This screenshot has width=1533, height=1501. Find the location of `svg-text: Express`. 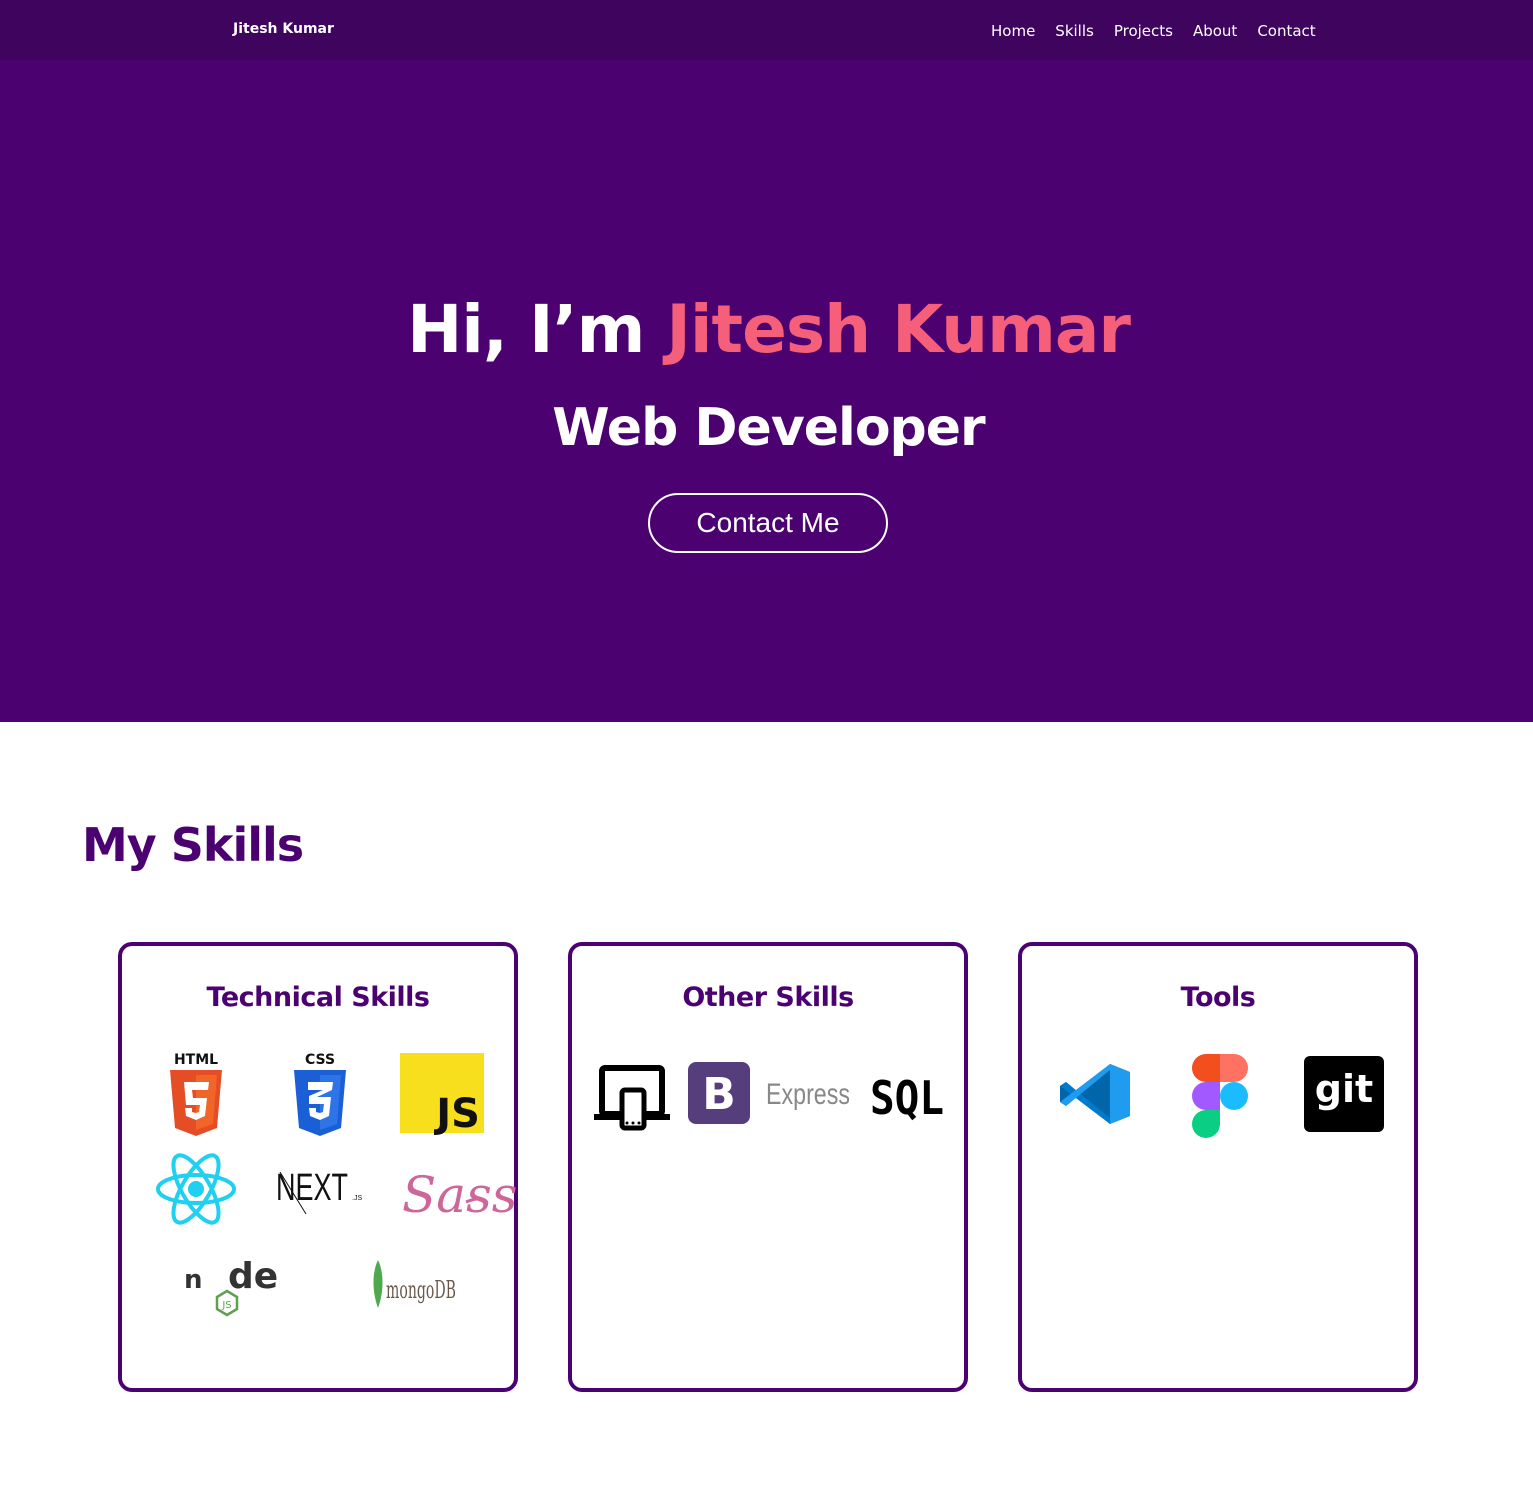

svg-text: Express is located at coordinates (808, 1094).